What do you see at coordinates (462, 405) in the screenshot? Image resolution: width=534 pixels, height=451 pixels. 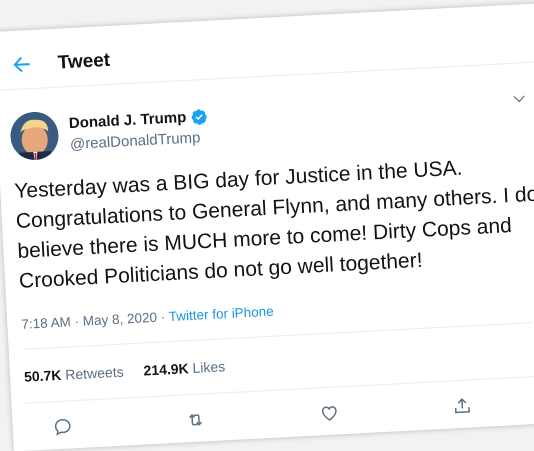 I see `share-icon` at bounding box center [462, 405].